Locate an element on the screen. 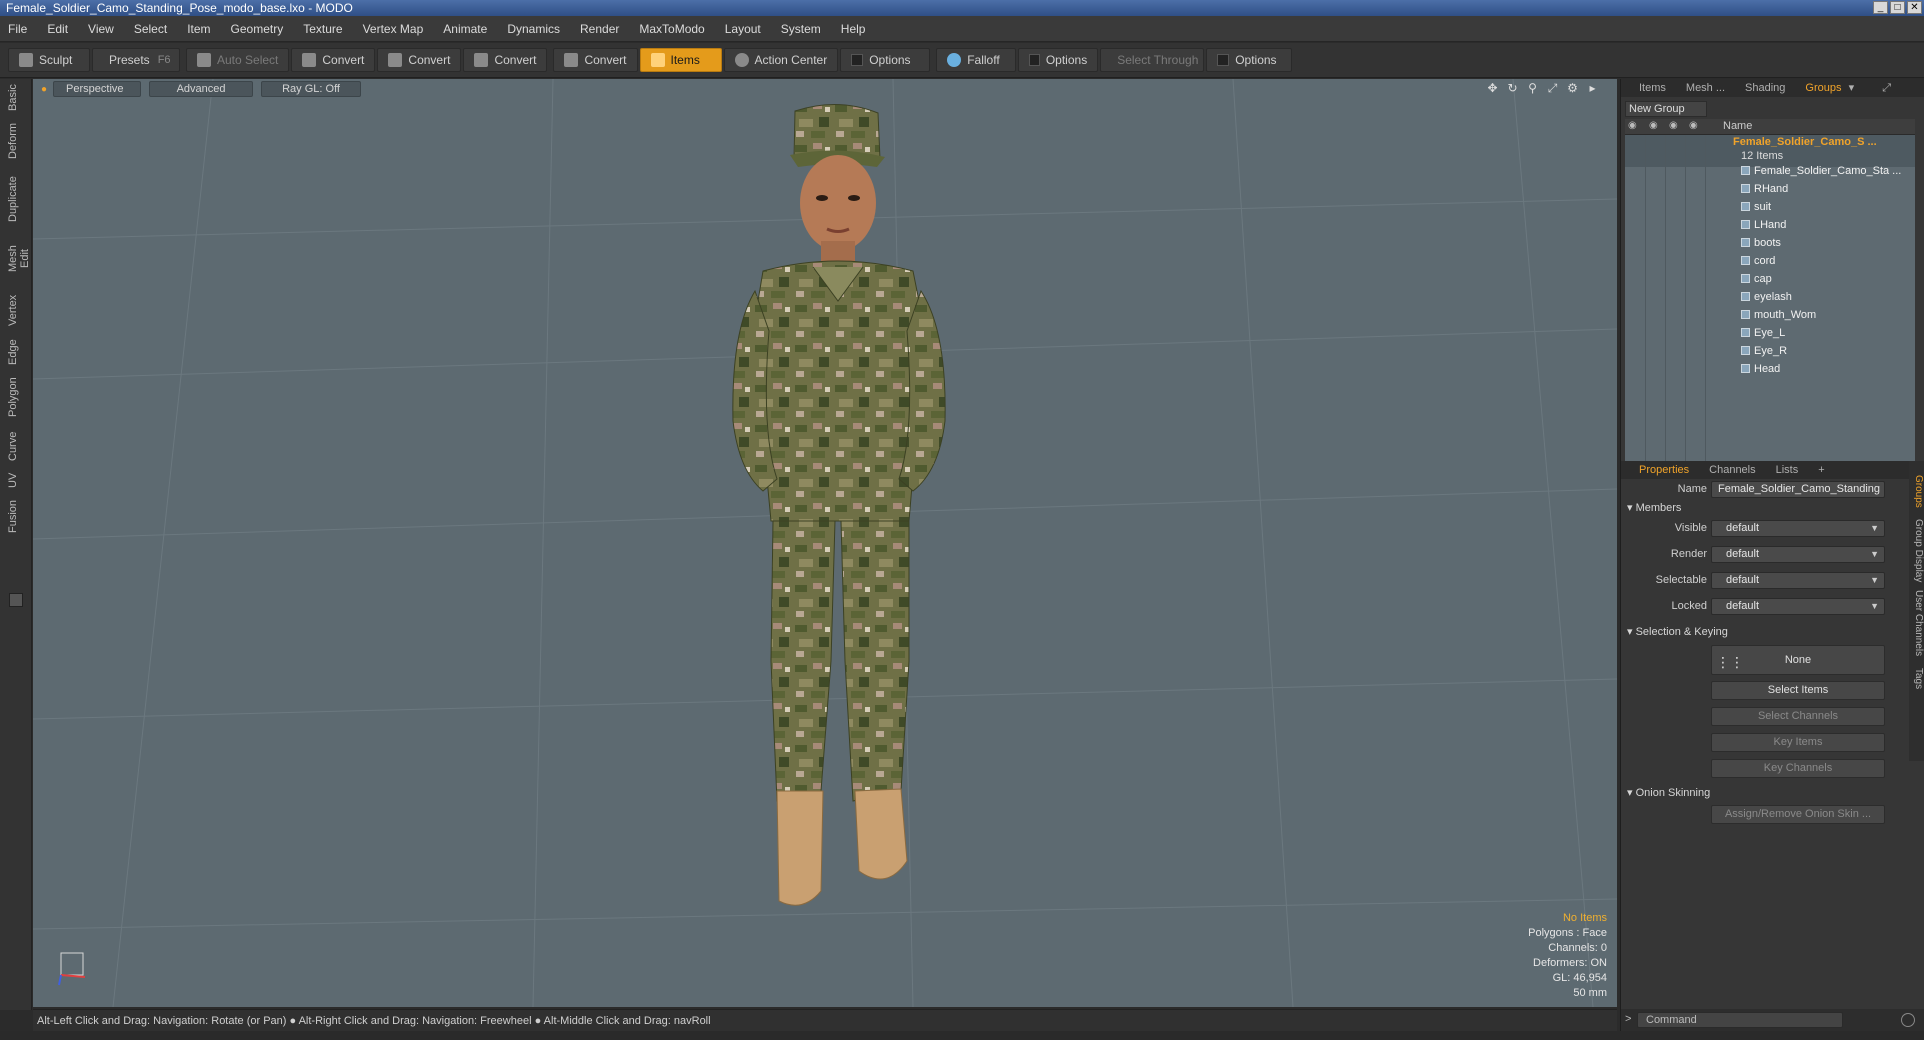 The height and width of the screenshot is (1040, 1924). menu-animate: Animate is located at coordinates (465, 29).